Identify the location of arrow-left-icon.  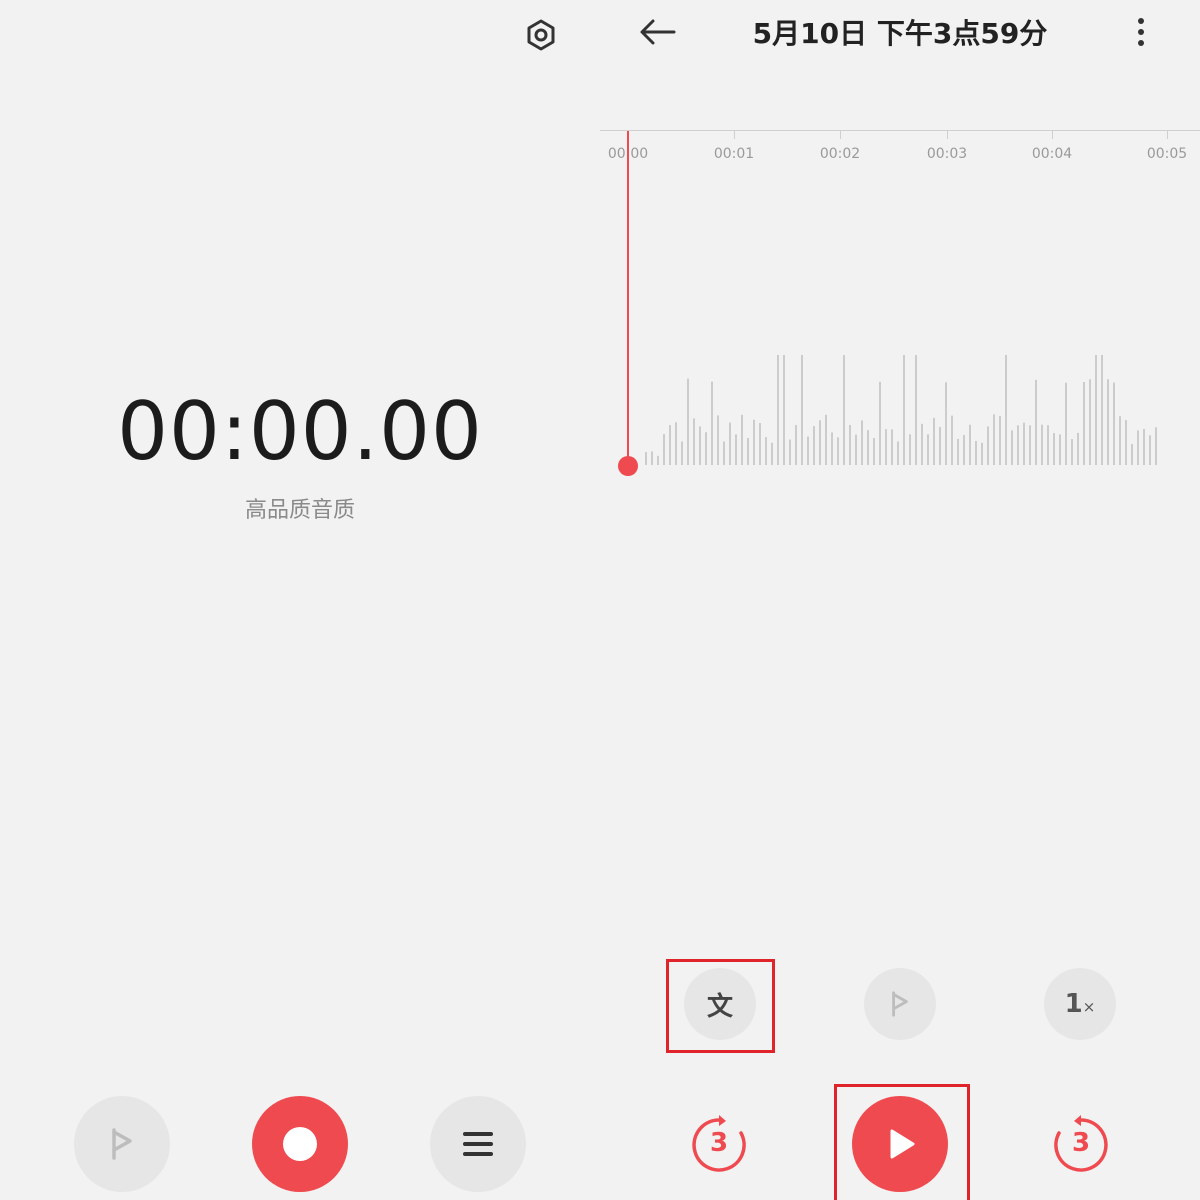
(658, 32).